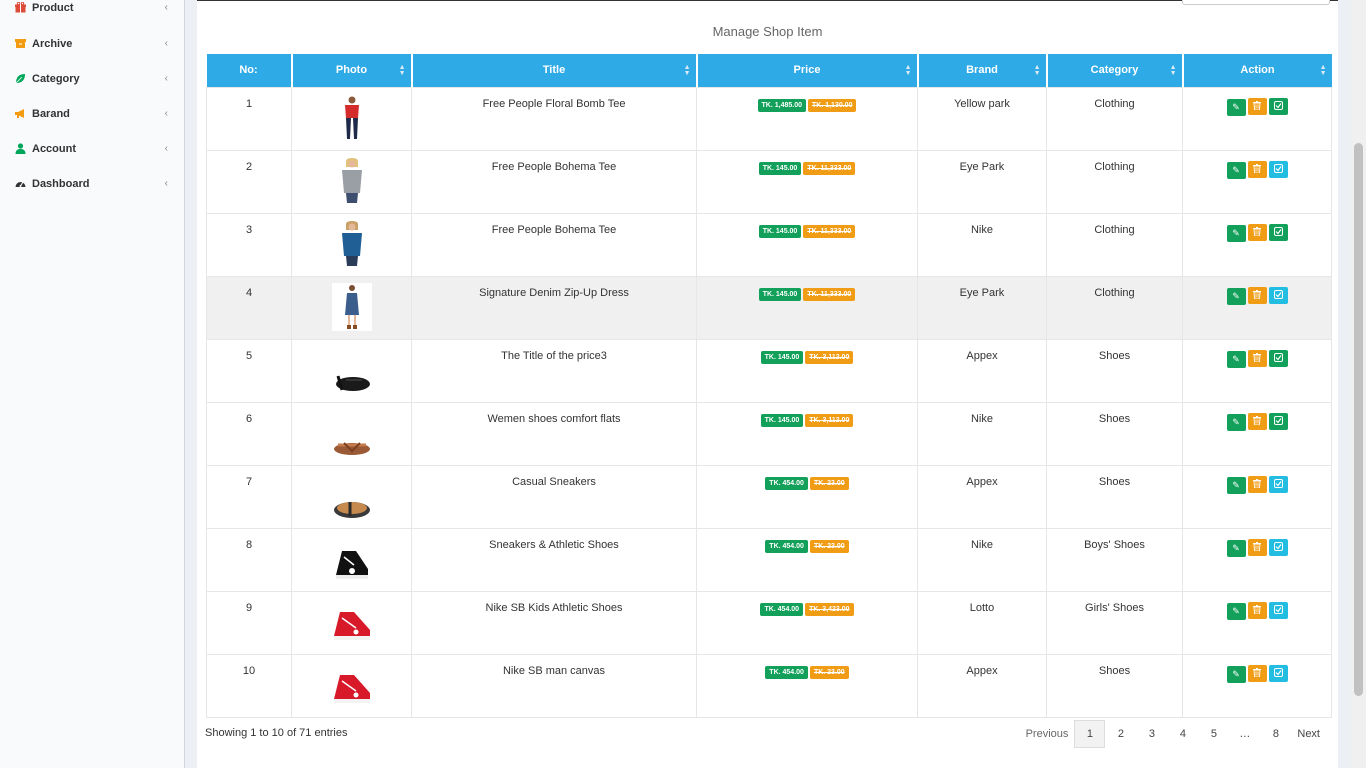 Image resolution: width=1366 pixels, height=768 pixels. I want to click on search-input, so click(1256, 2).